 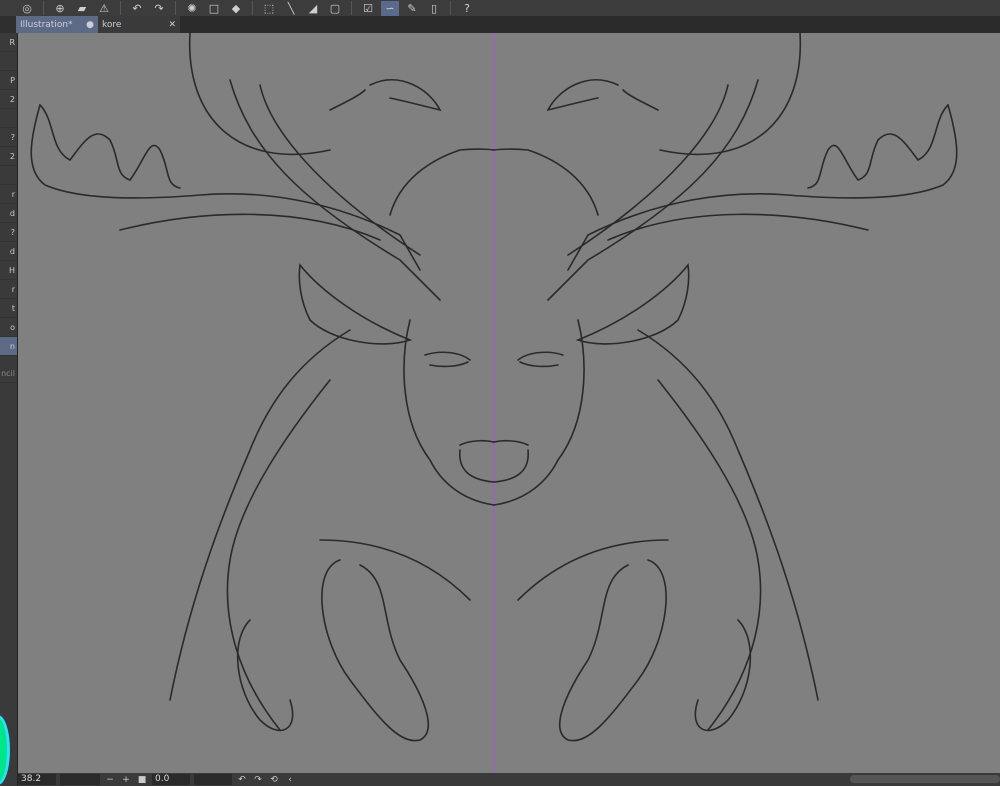 What do you see at coordinates (242, 780) in the screenshot?
I see `rotate-left-icon: ↶` at bounding box center [242, 780].